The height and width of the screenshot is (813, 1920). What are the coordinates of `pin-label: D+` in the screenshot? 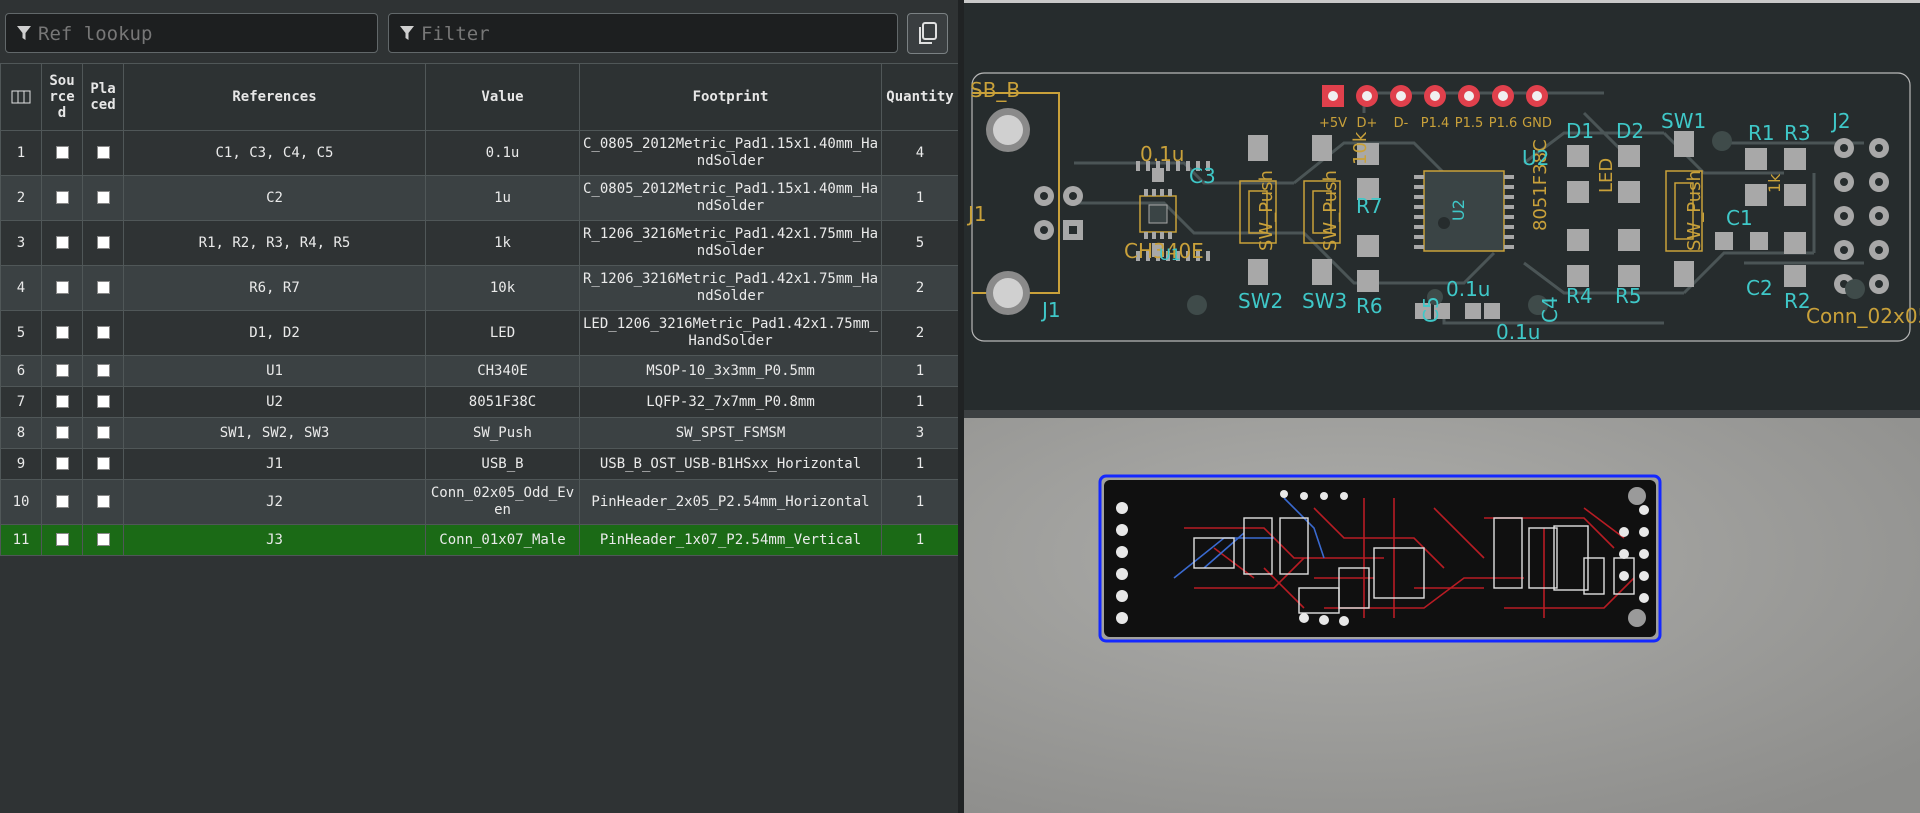 It's located at (1367, 123).